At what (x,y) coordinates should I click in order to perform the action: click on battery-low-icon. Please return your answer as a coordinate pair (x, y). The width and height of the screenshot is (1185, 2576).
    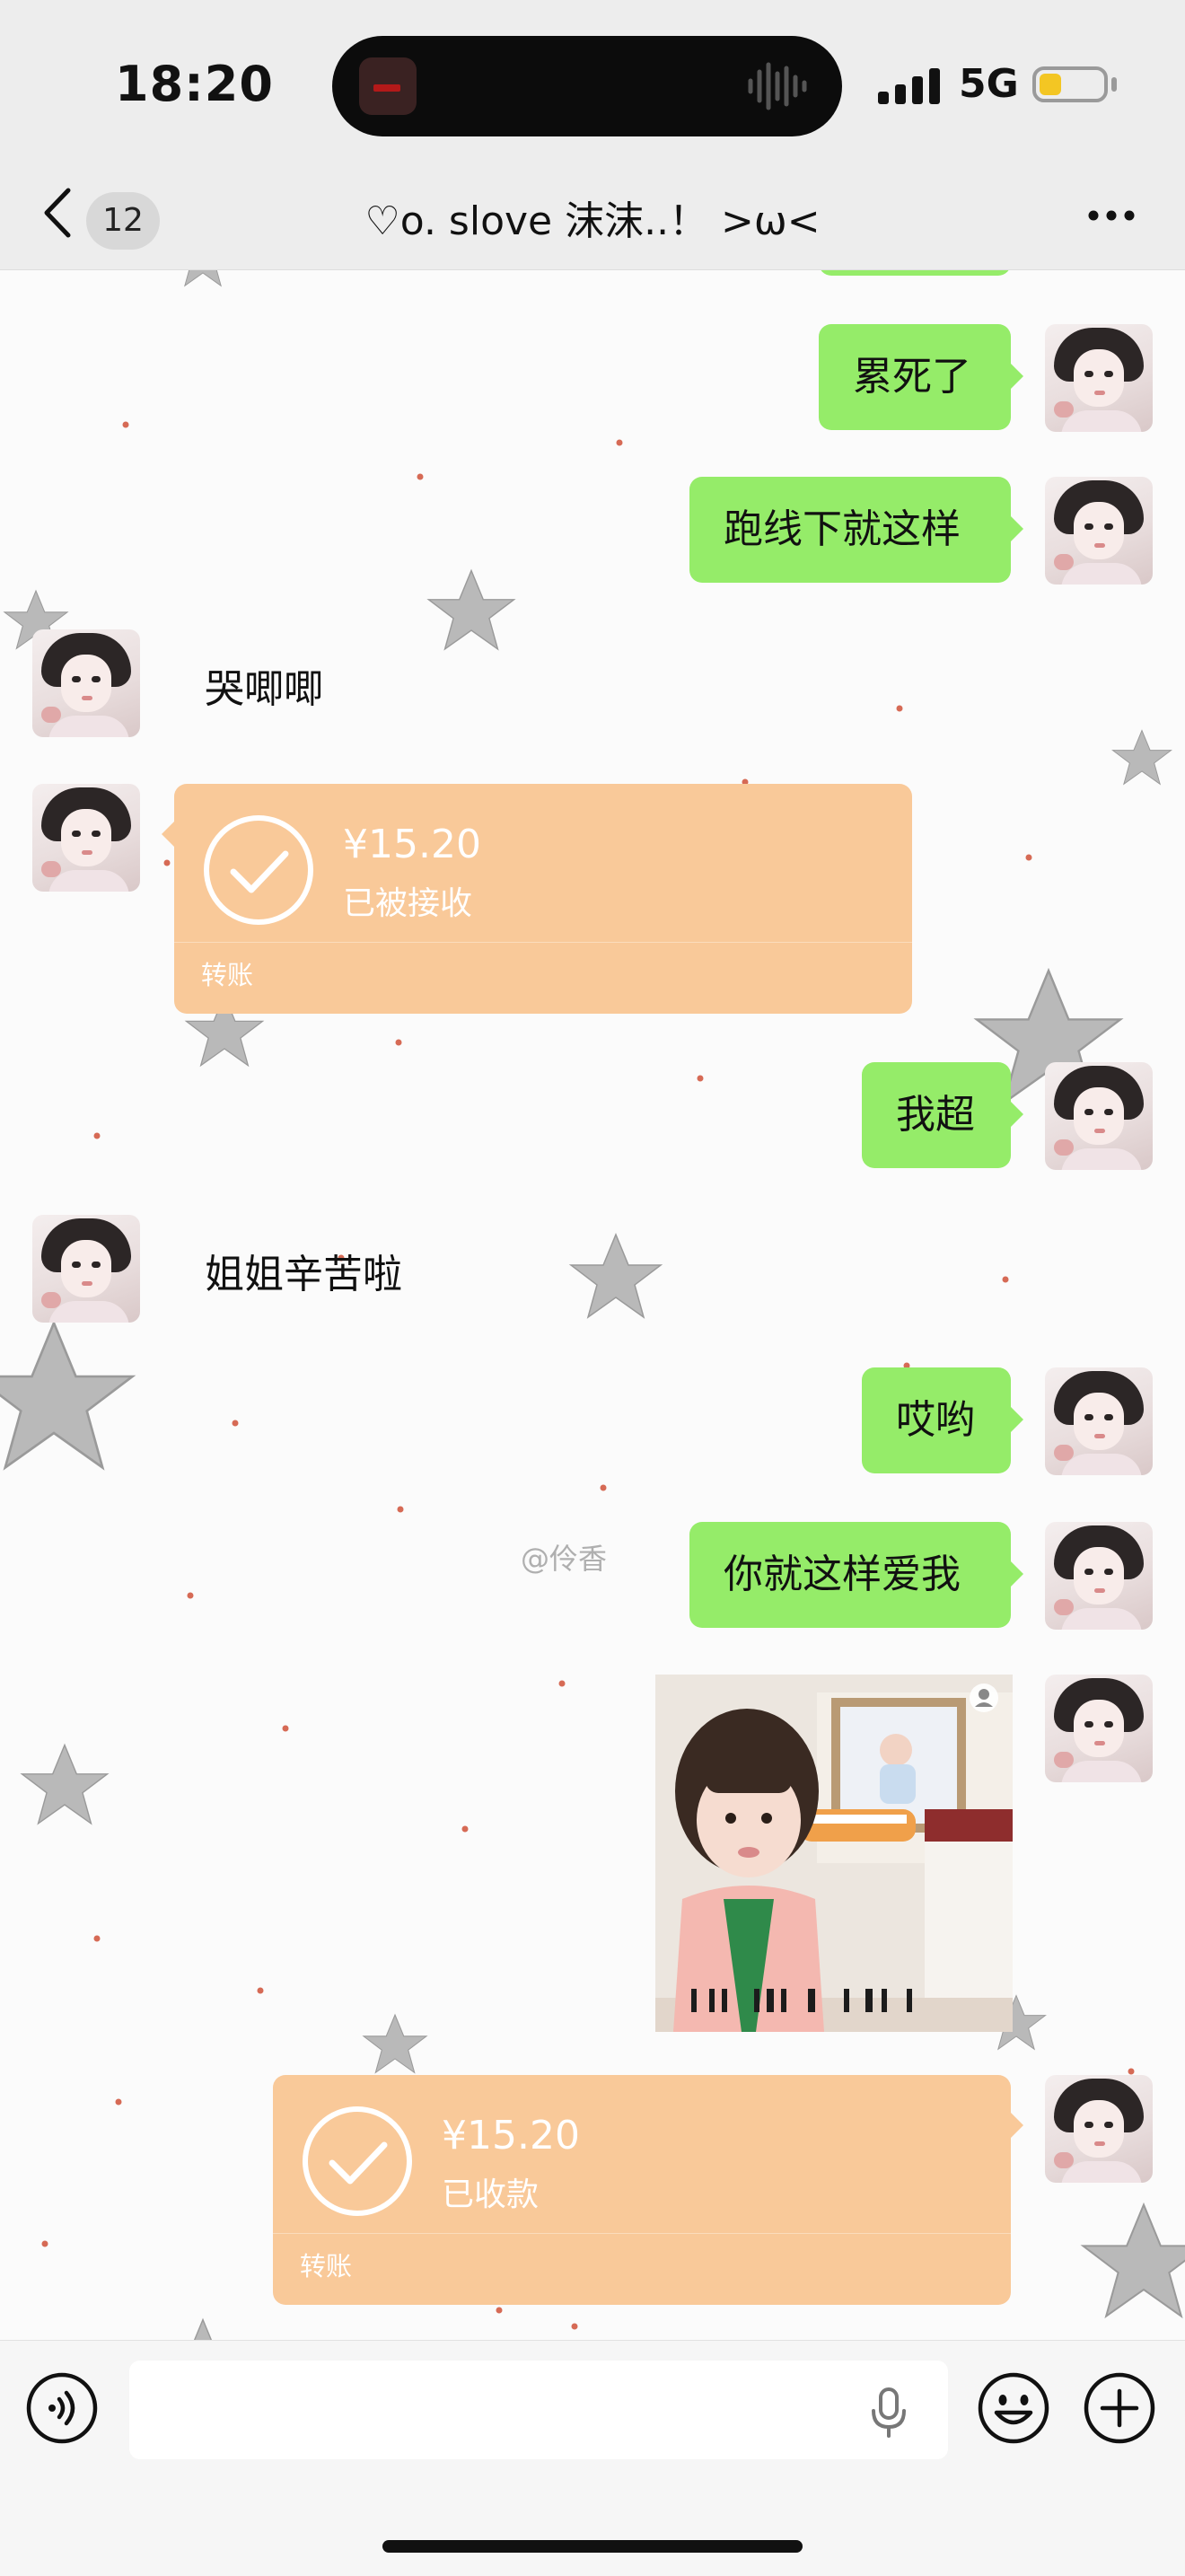
    Looking at the image, I should click on (1070, 84).